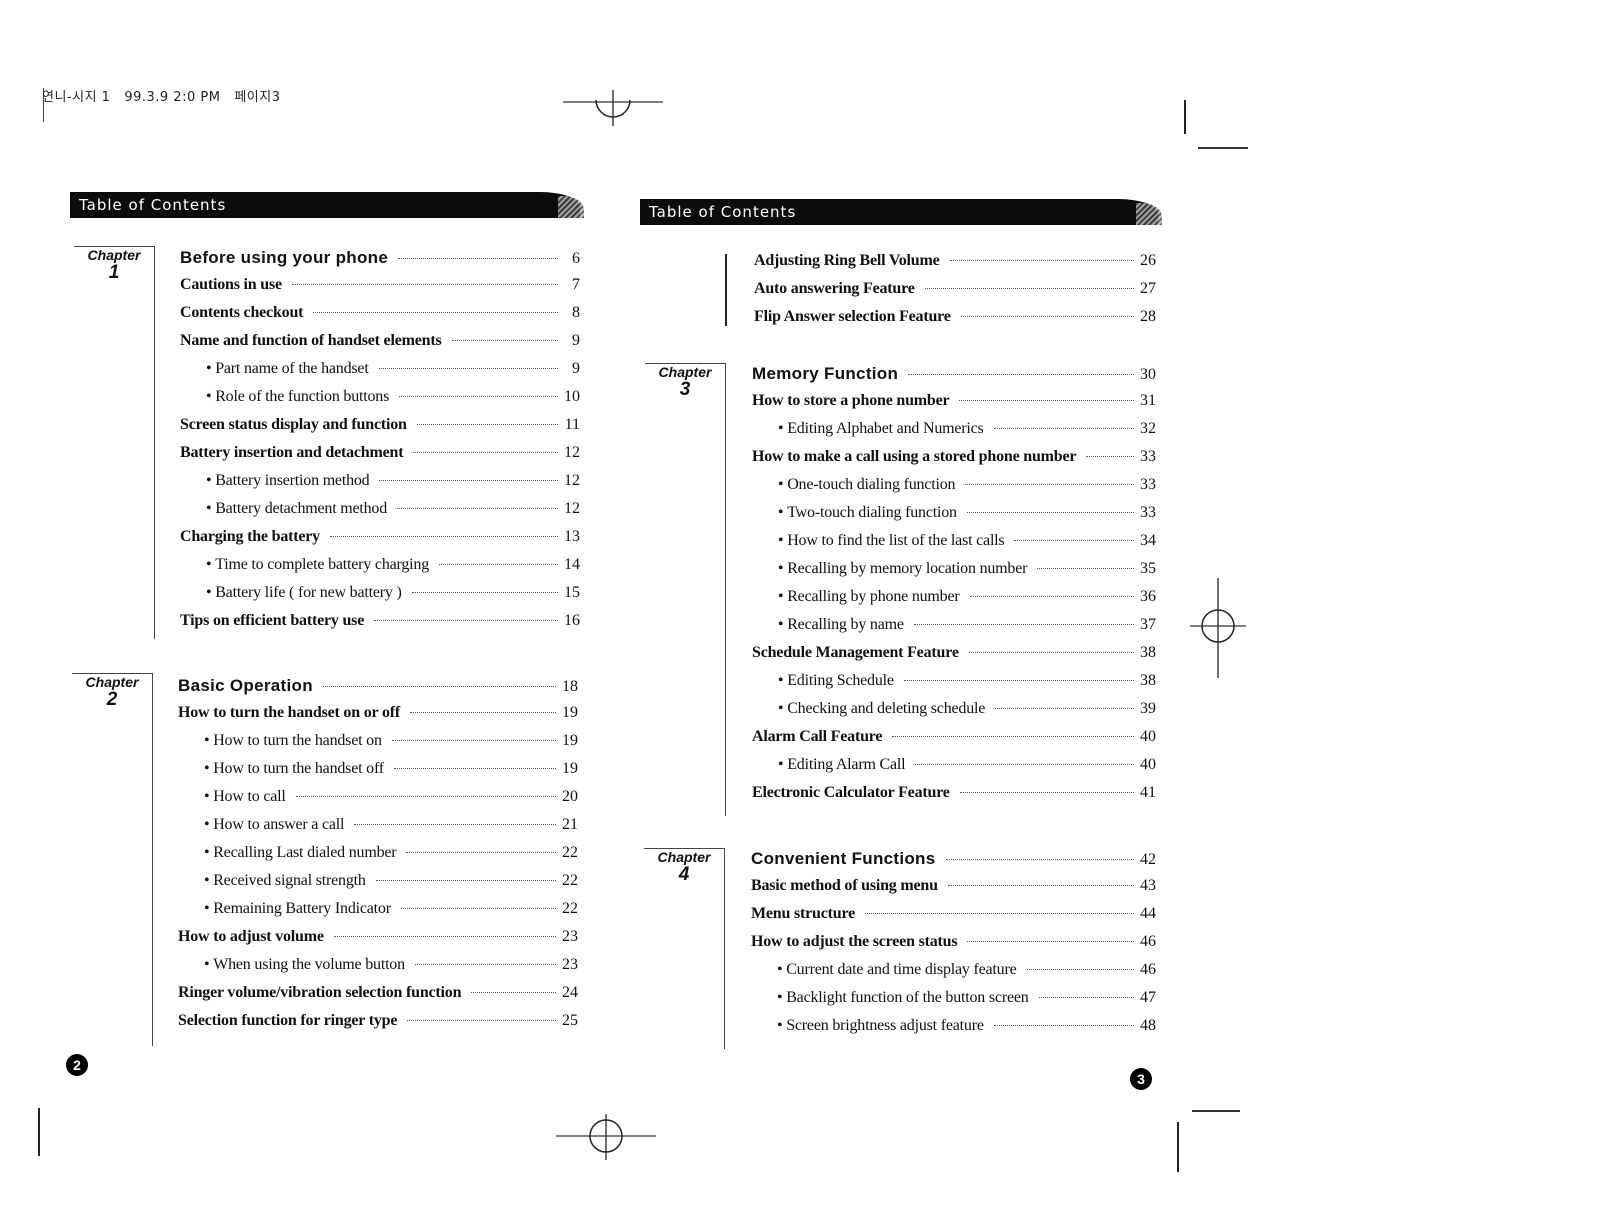  What do you see at coordinates (1148, 941) in the screenshot?
I see `toc-entry-page: 46` at bounding box center [1148, 941].